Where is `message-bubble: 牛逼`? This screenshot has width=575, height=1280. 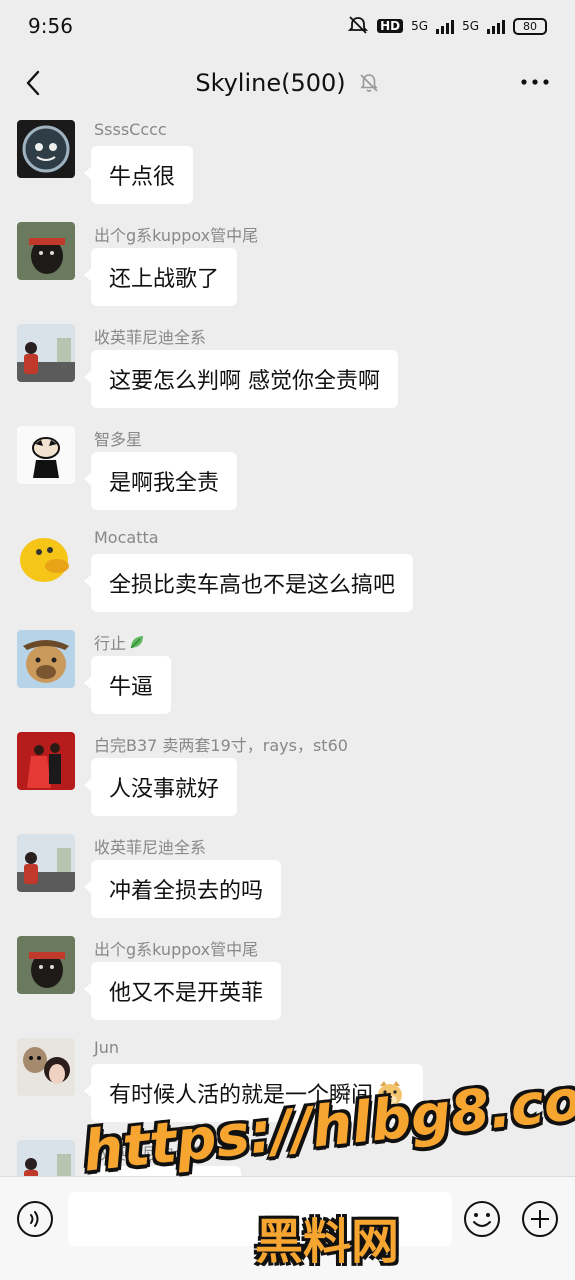 message-bubble: 牛逼 is located at coordinates (127, 685).